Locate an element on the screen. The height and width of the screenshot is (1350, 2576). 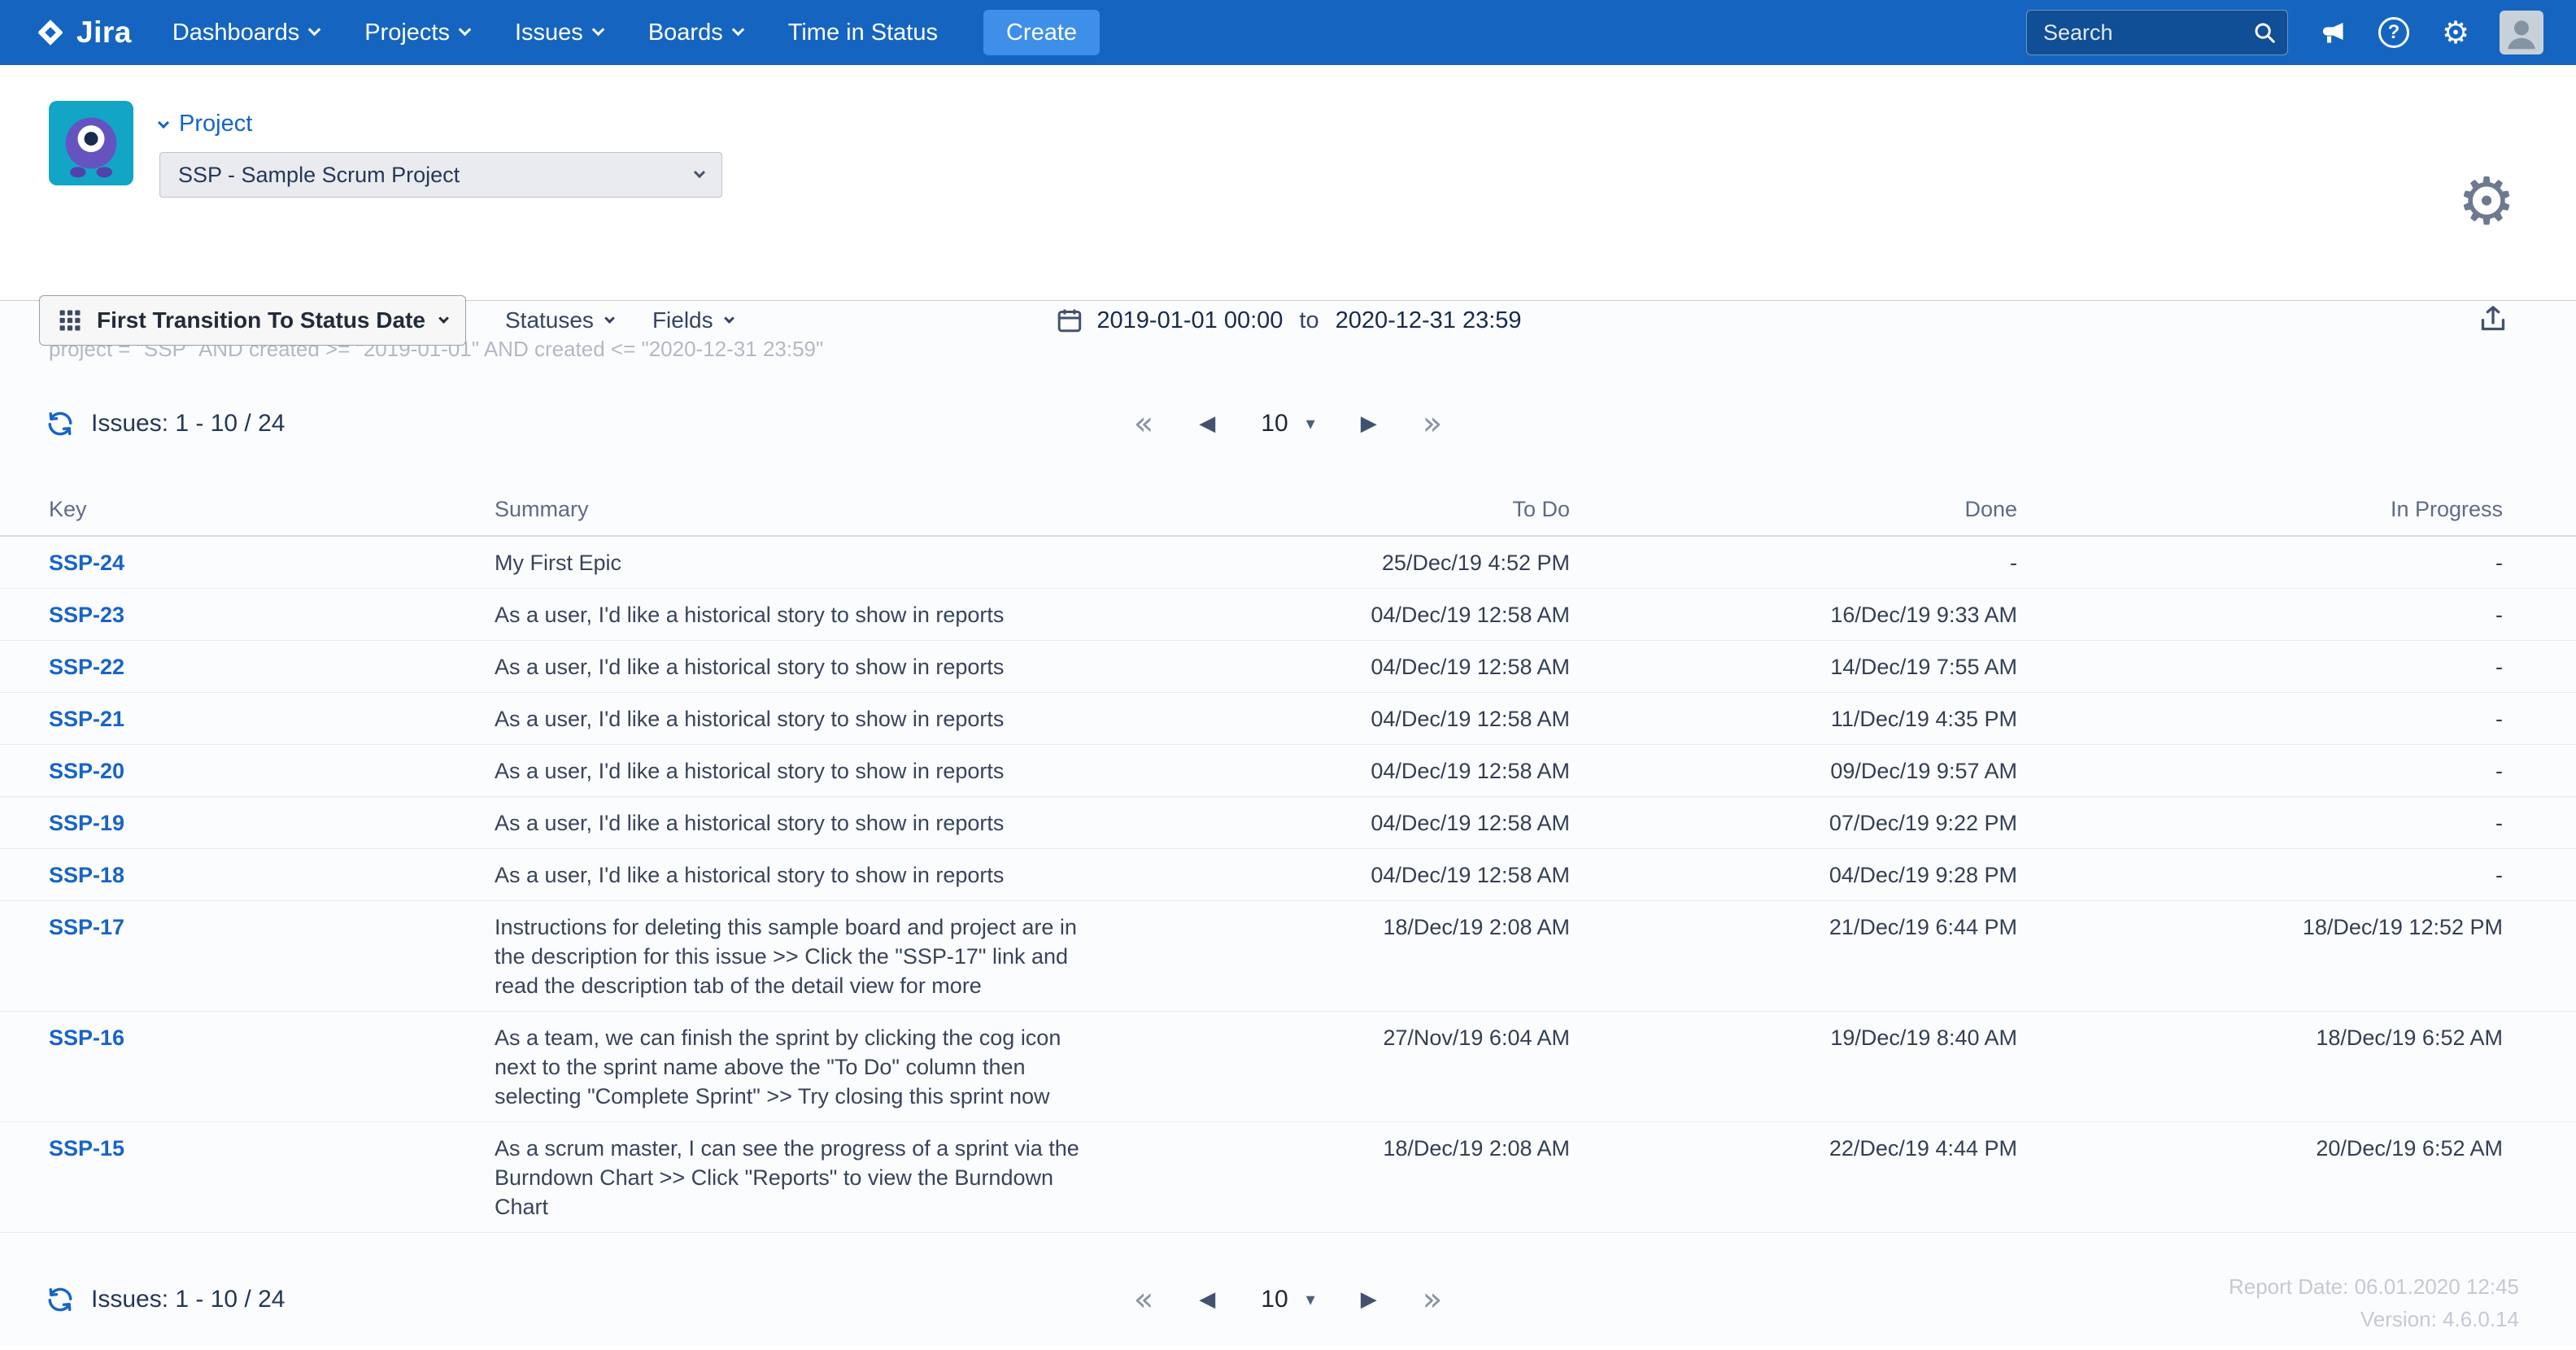
nav-item-label: Boards is located at coordinates (685, 32).